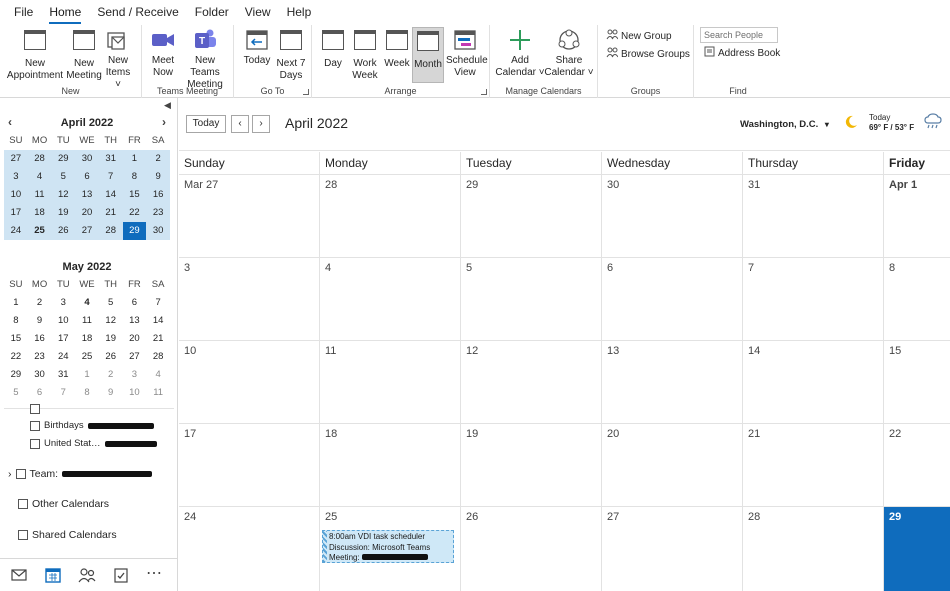  What do you see at coordinates (249, 465) in the screenshot?
I see `day-cell: 17` at bounding box center [249, 465].